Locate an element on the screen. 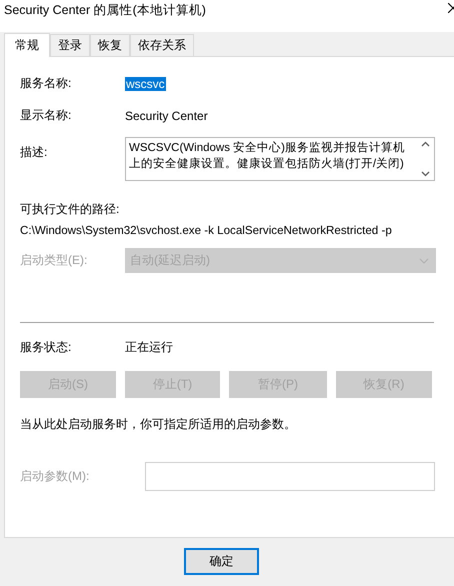 This screenshot has height=586, width=454. service-status-value: 正在运行 is located at coordinates (149, 347).